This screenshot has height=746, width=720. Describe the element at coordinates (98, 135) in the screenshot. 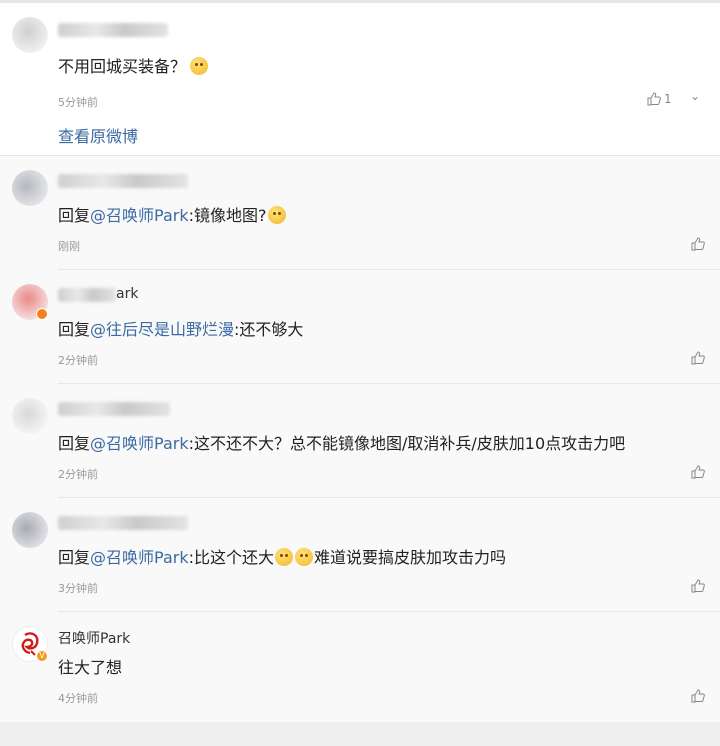

I see `view-original-weibo-link: 查看原微博` at that location.